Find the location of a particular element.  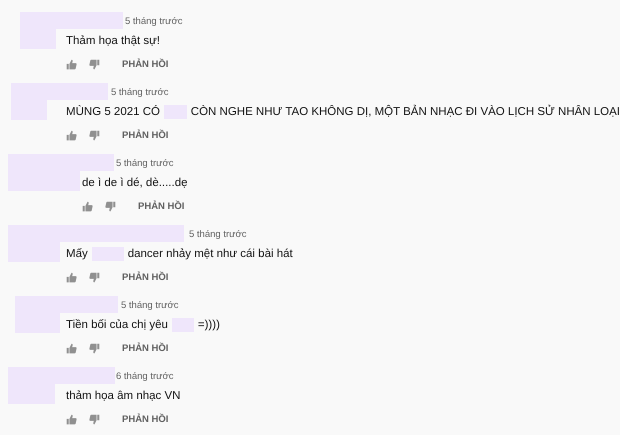

comment-time: 6 tháng trước is located at coordinates (145, 376).